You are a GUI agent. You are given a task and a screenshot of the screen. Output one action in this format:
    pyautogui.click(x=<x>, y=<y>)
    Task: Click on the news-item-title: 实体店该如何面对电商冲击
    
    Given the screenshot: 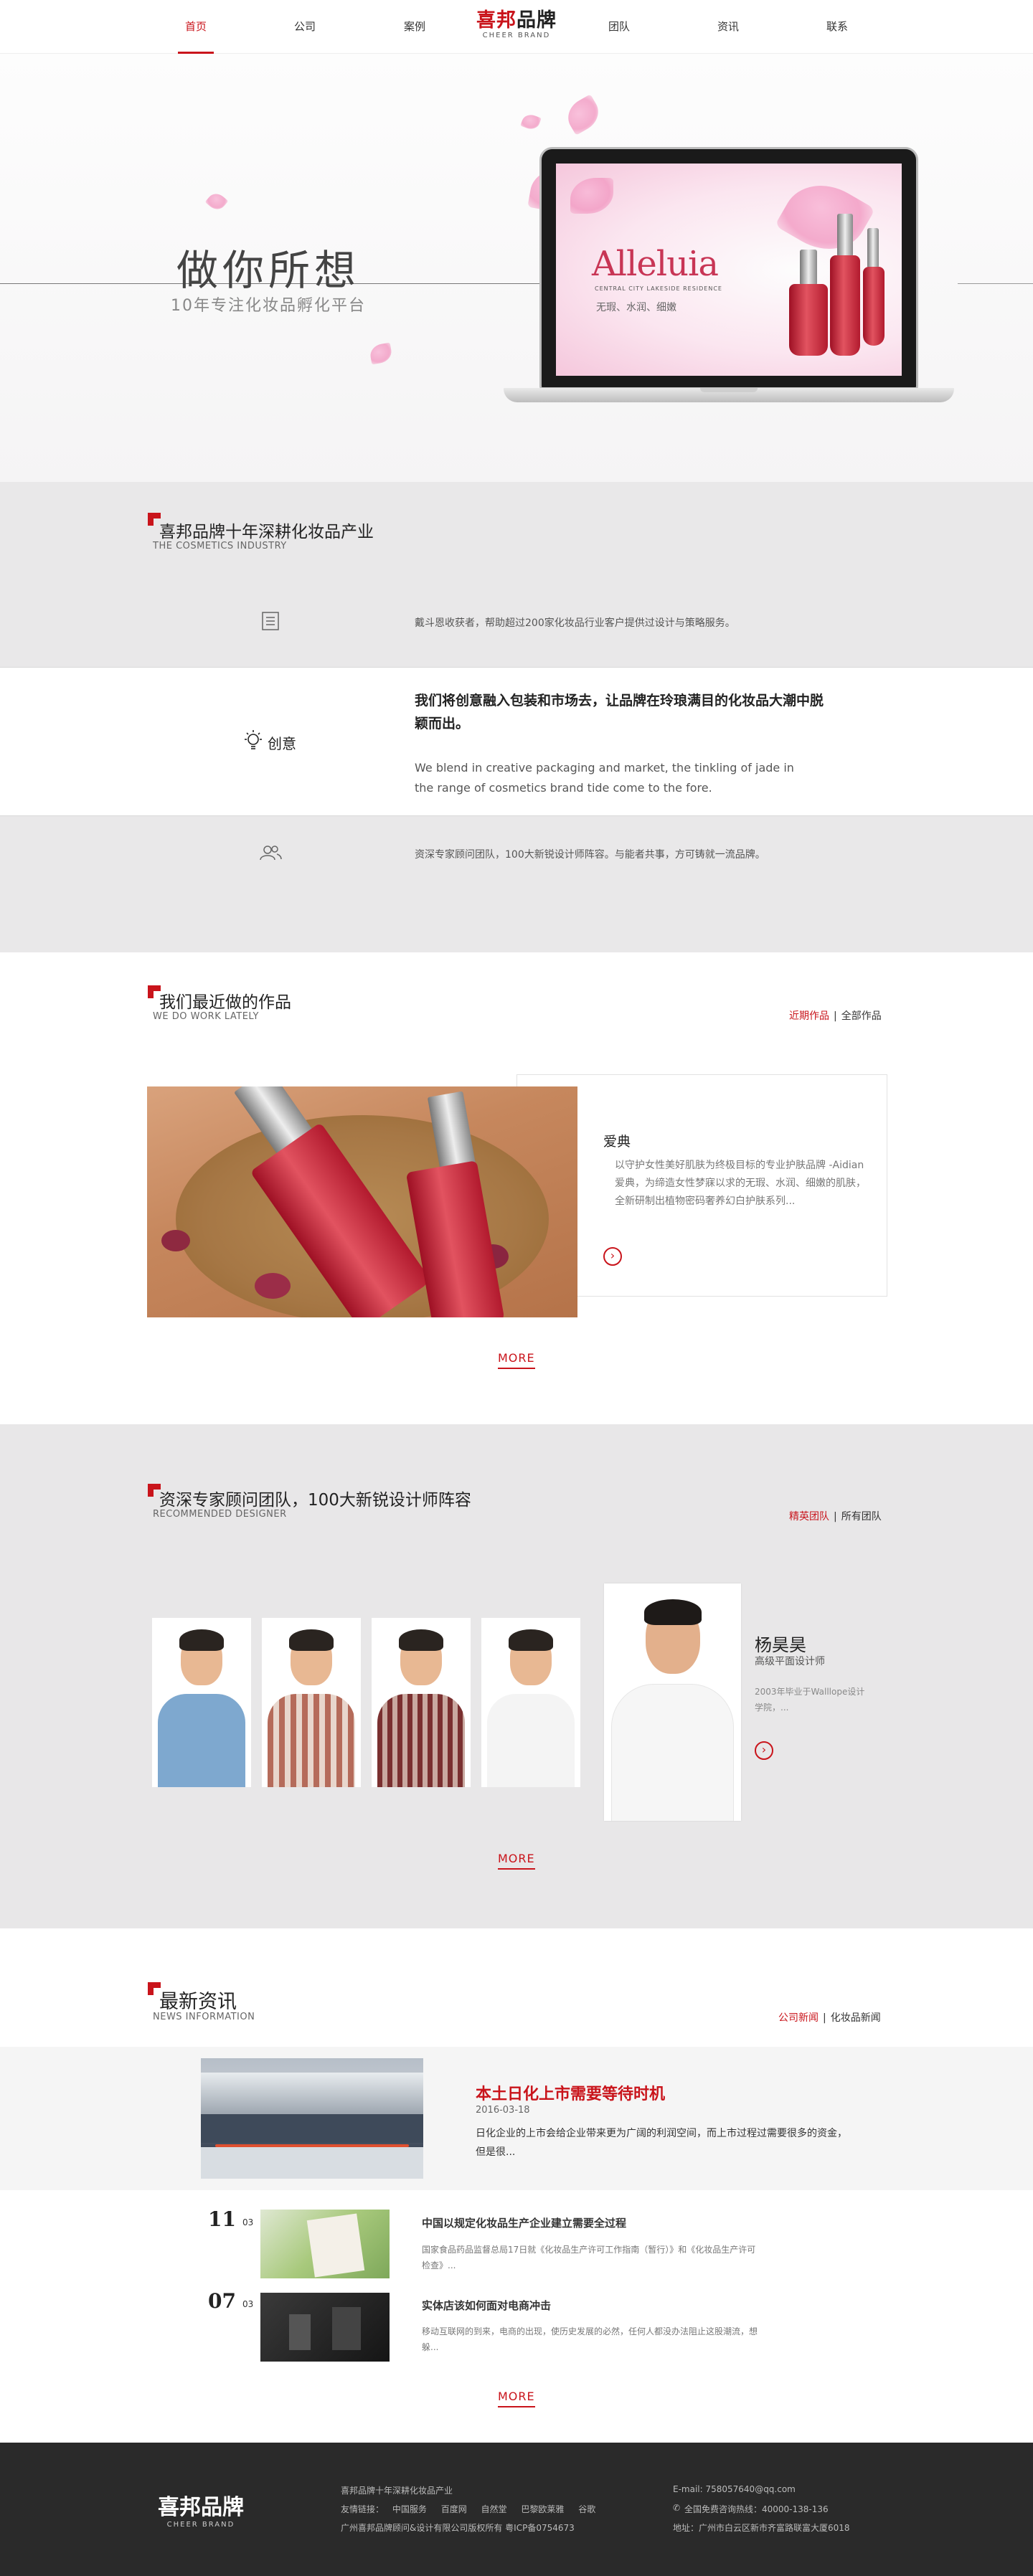 What is the action you would take?
    pyautogui.click(x=486, y=2305)
    